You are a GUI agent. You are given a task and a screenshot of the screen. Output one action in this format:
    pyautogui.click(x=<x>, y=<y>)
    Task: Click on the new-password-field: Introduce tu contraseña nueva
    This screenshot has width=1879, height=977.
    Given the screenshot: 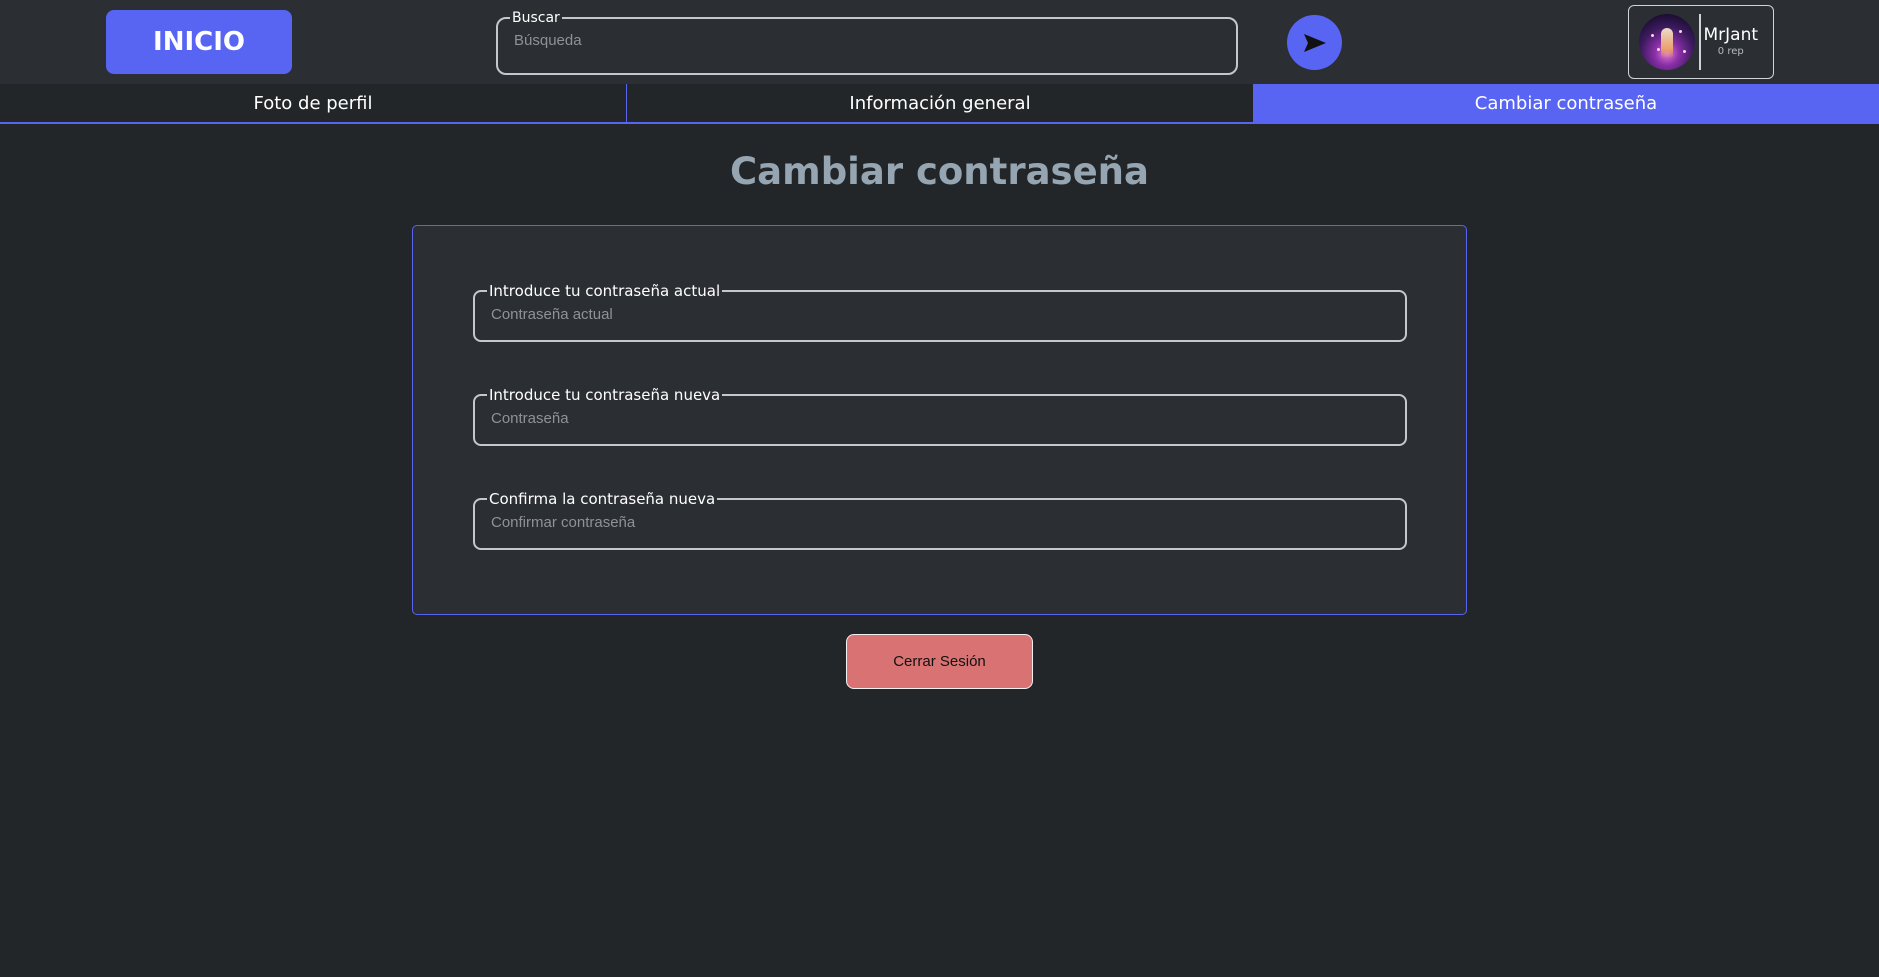 What is the action you would take?
    pyautogui.click(x=940, y=416)
    